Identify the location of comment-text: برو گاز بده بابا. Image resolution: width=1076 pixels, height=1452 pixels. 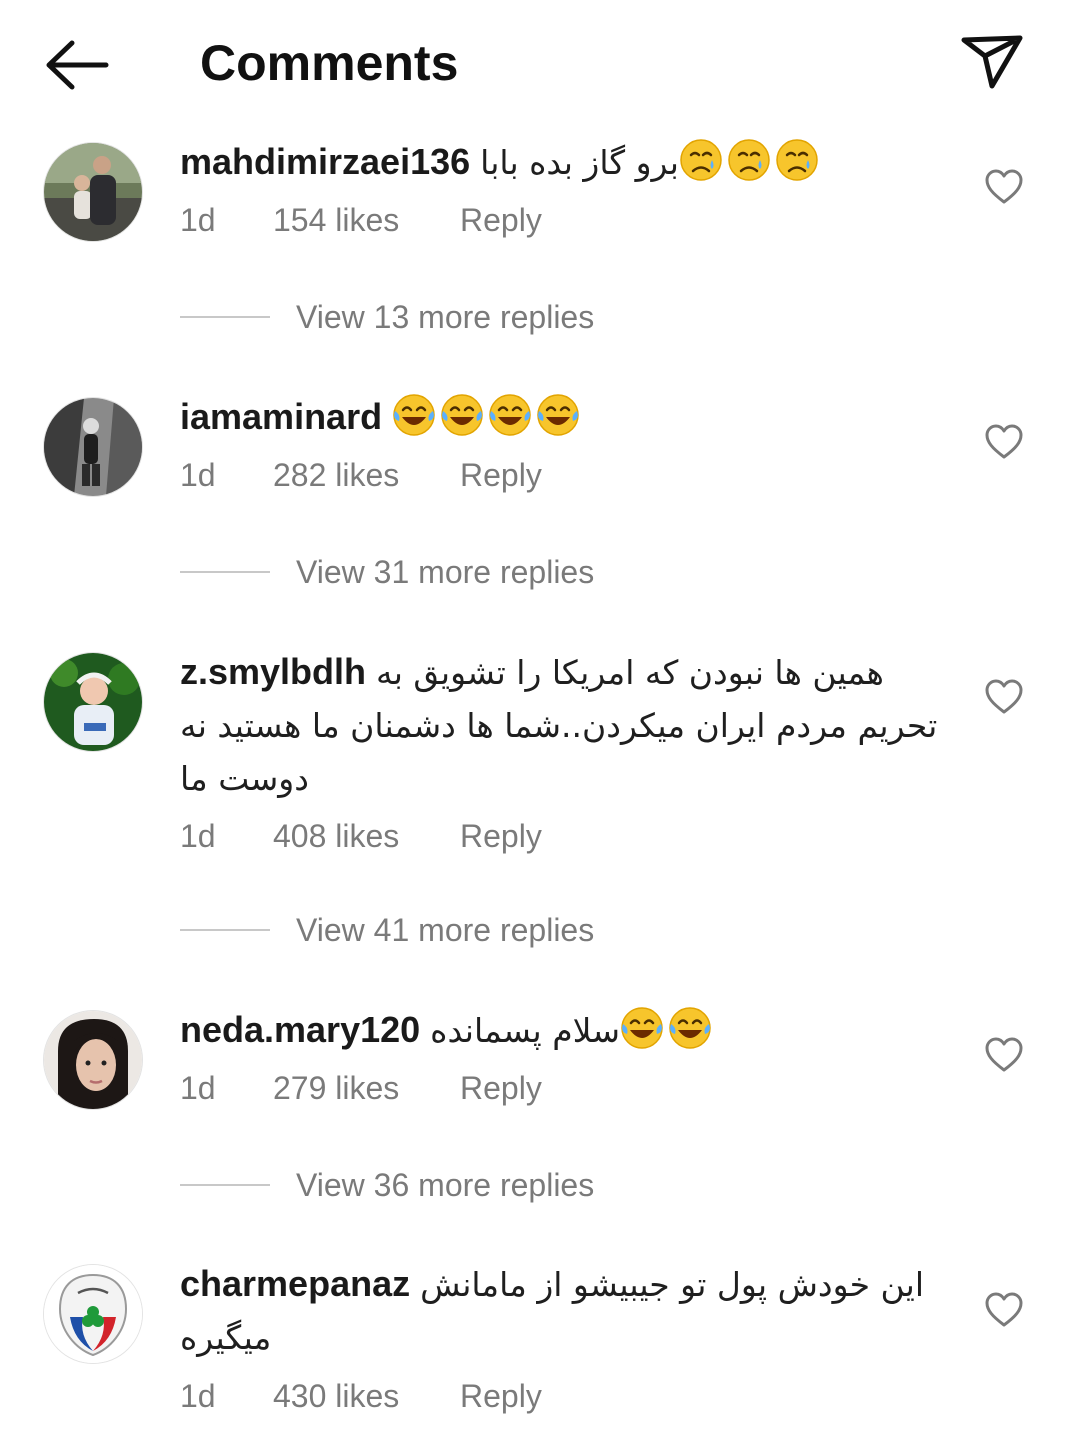
(579, 162).